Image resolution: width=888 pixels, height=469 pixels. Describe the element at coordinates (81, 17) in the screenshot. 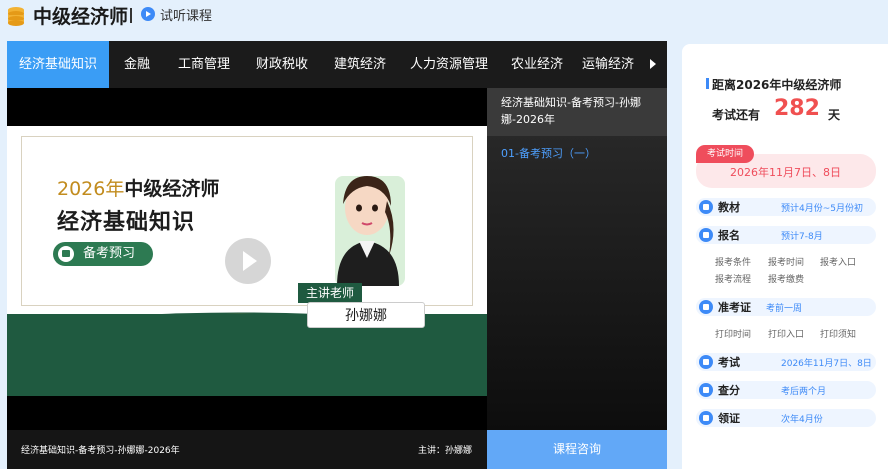

I see `app-title: 中级经济师` at that location.